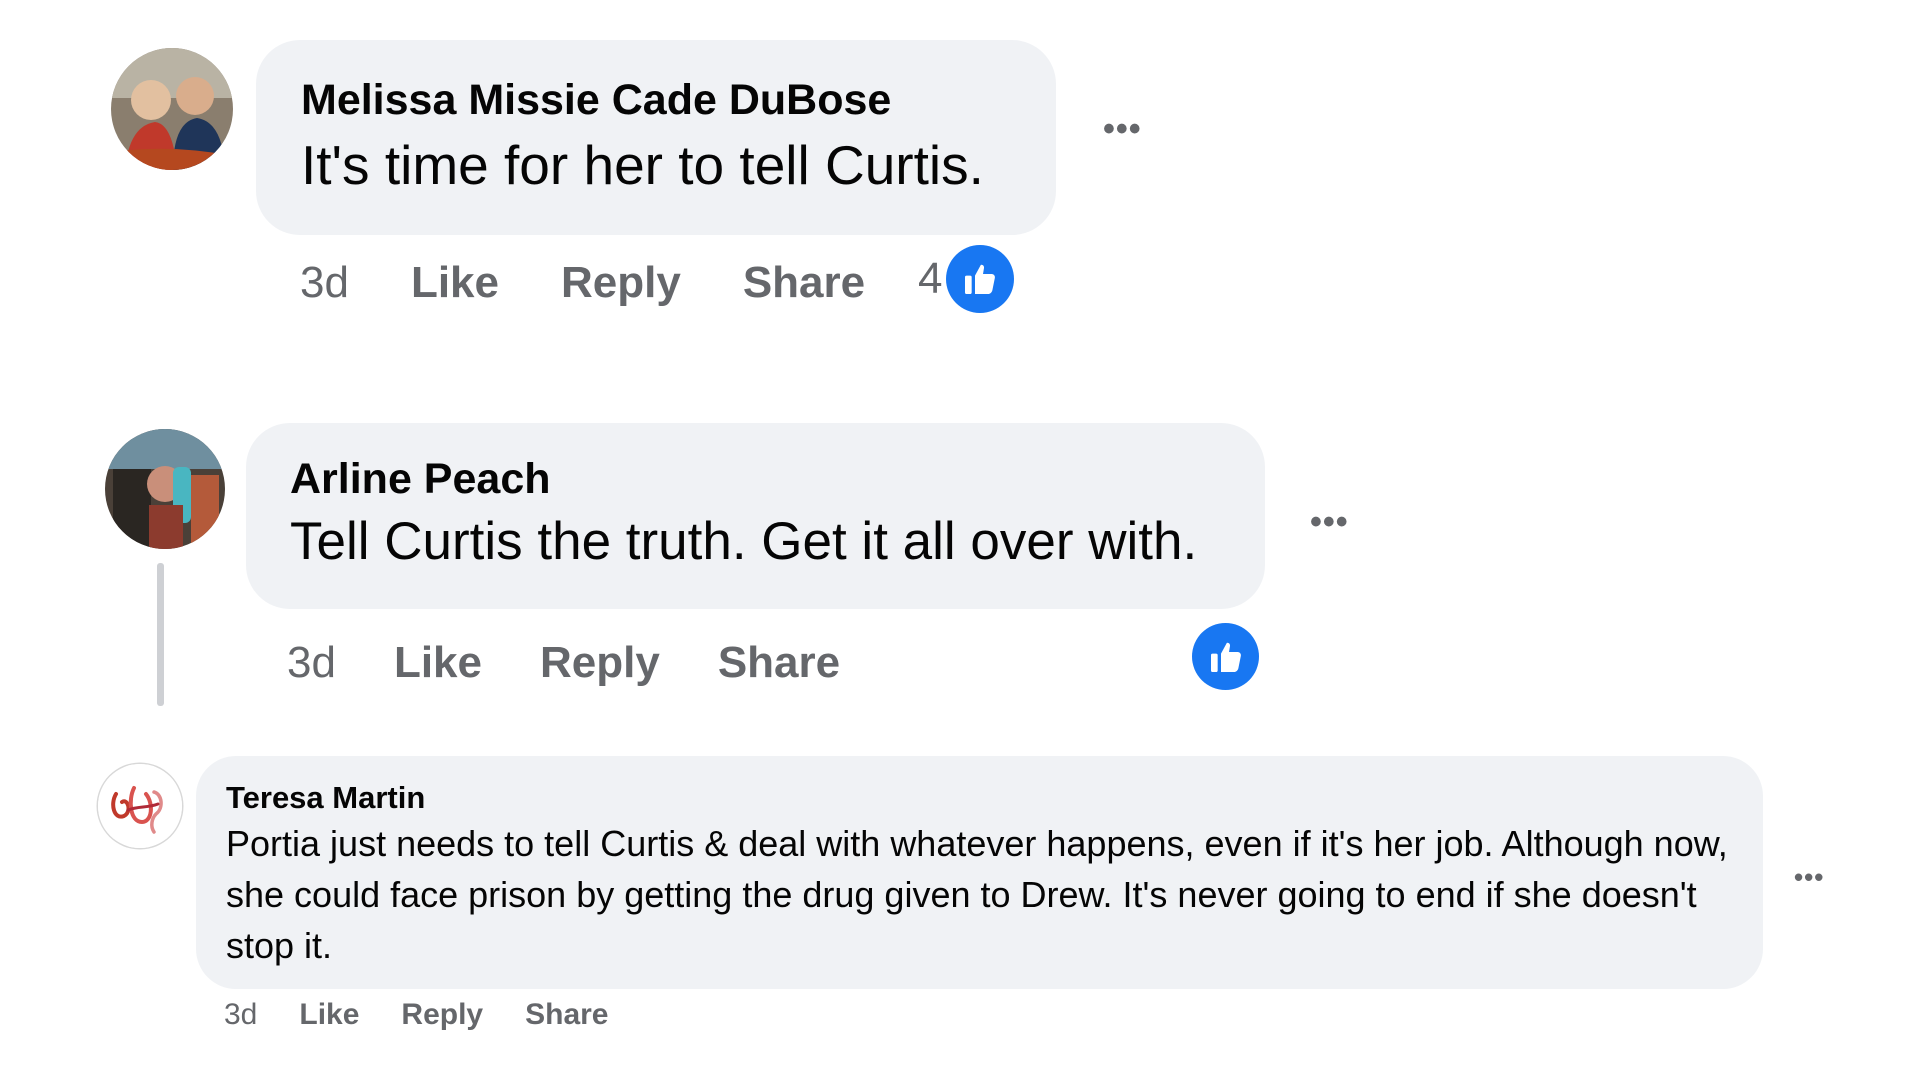 This screenshot has width=1920, height=1080. I want to click on reaction-summary: 4, so click(966, 279).